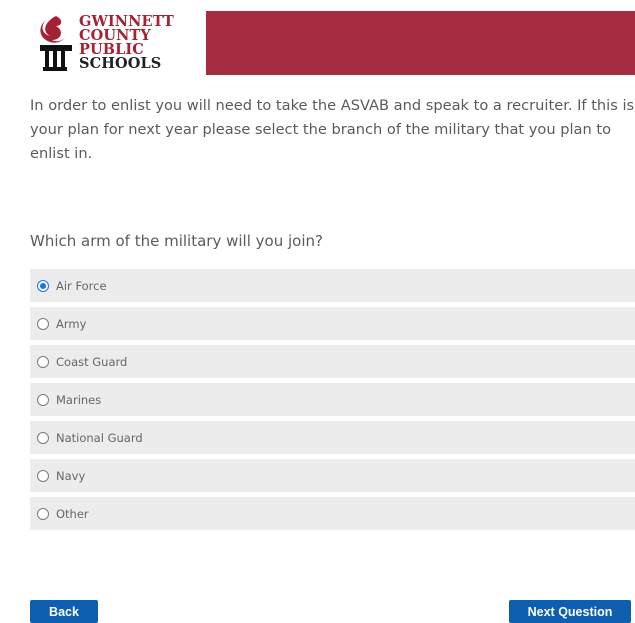 This screenshot has height=623, width=635. I want to click on option-other: Other, so click(332, 513).